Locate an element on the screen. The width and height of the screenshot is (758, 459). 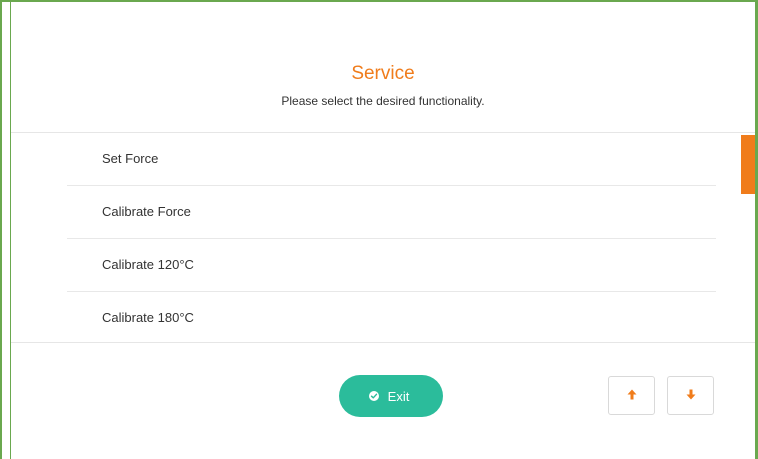
scroll-down-button is located at coordinates (690, 395).